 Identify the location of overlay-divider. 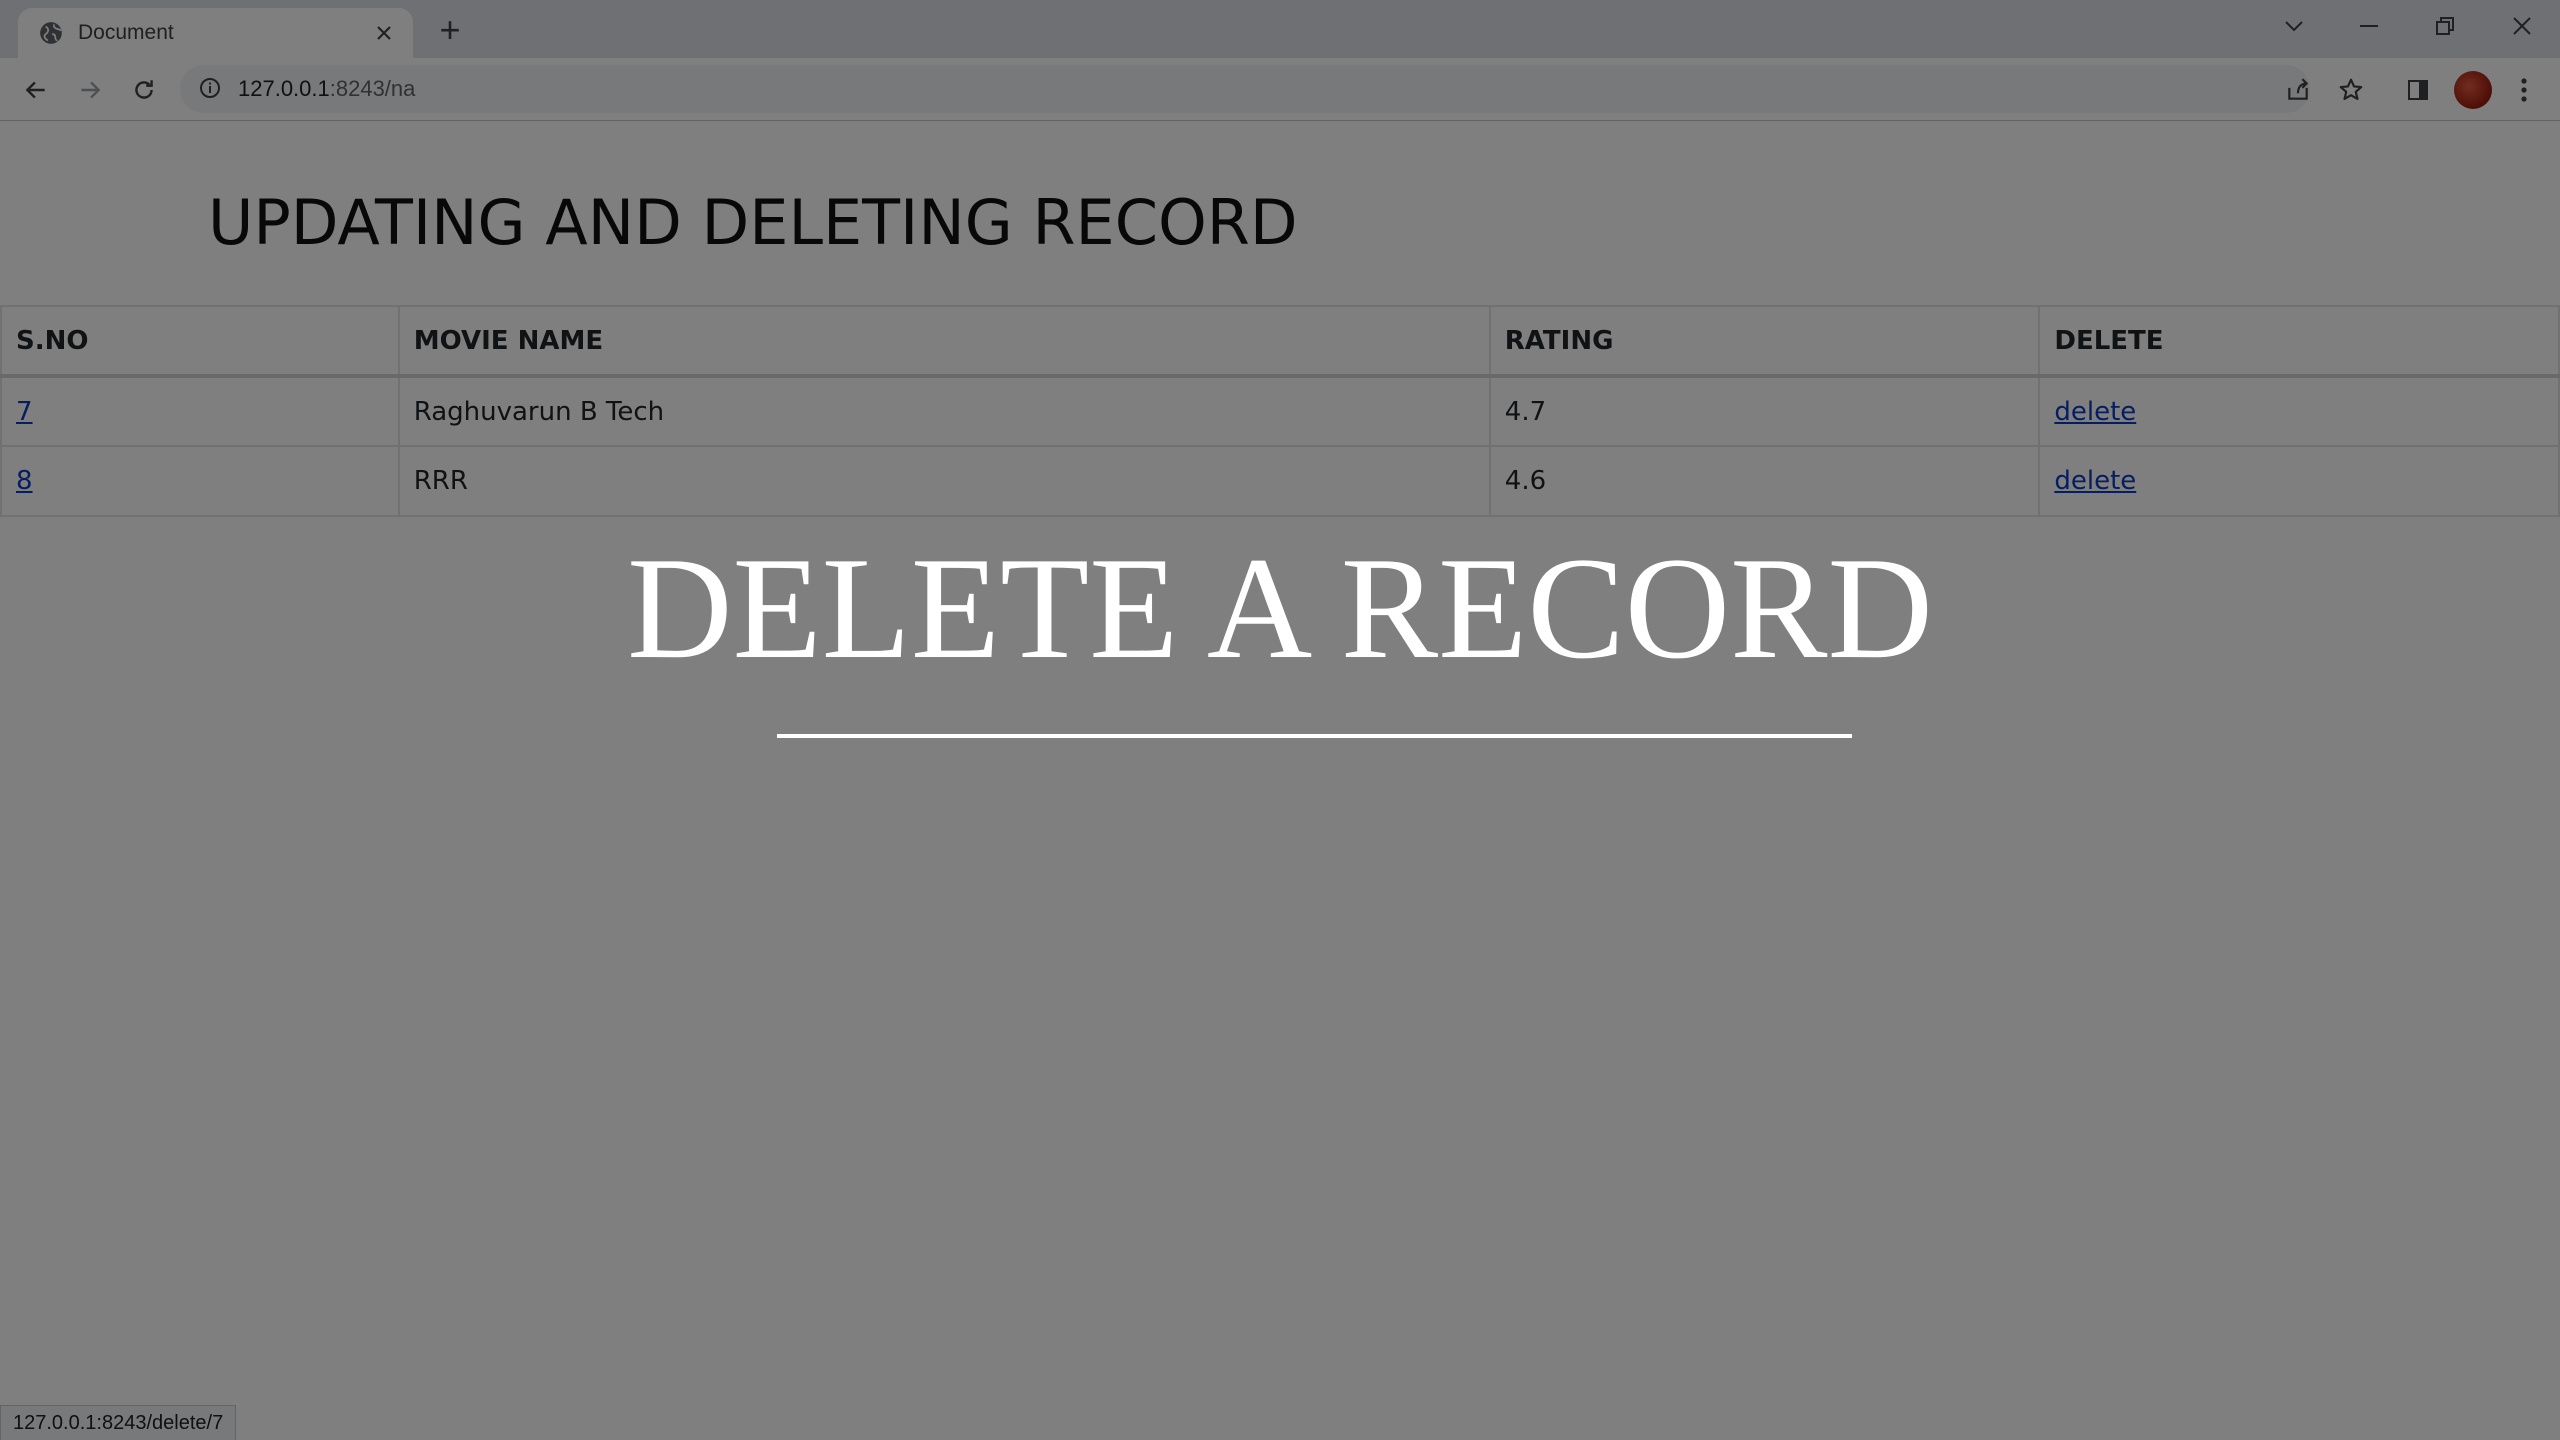
(1314, 736).